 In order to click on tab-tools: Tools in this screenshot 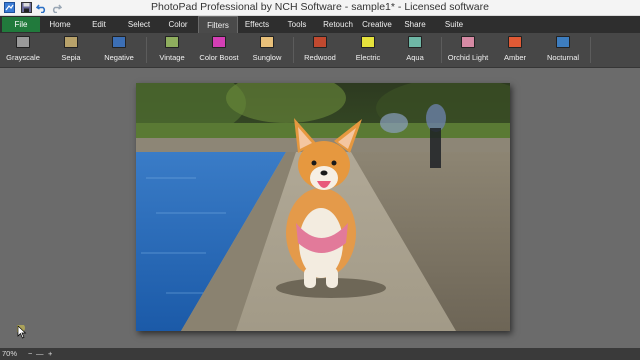, I will do `click(297, 24)`.